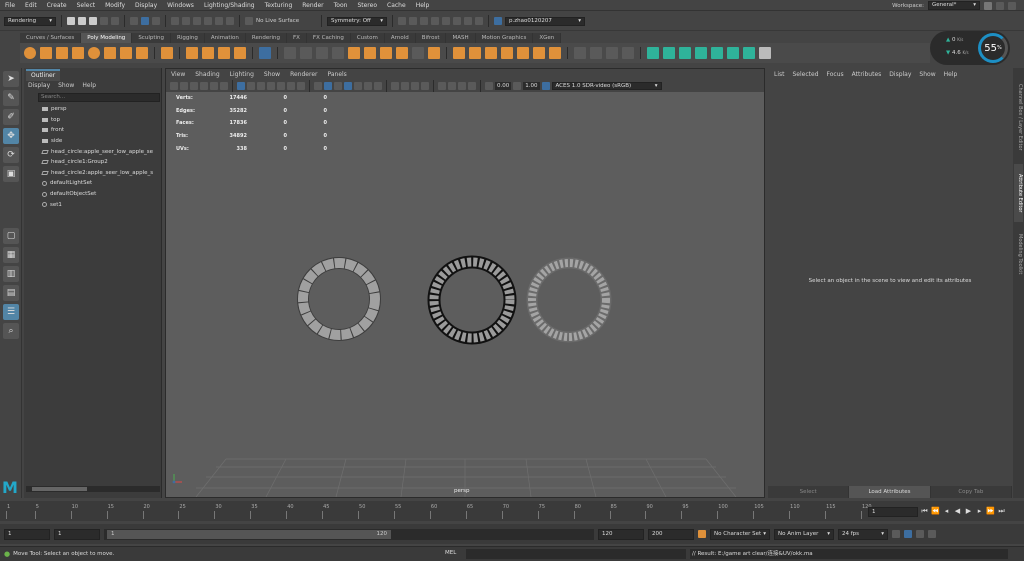 The image size is (1024, 561). Describe the element at coordinates (11, 98) in the screenshot. I see `lasso-tool-icon: ✎` at that location.